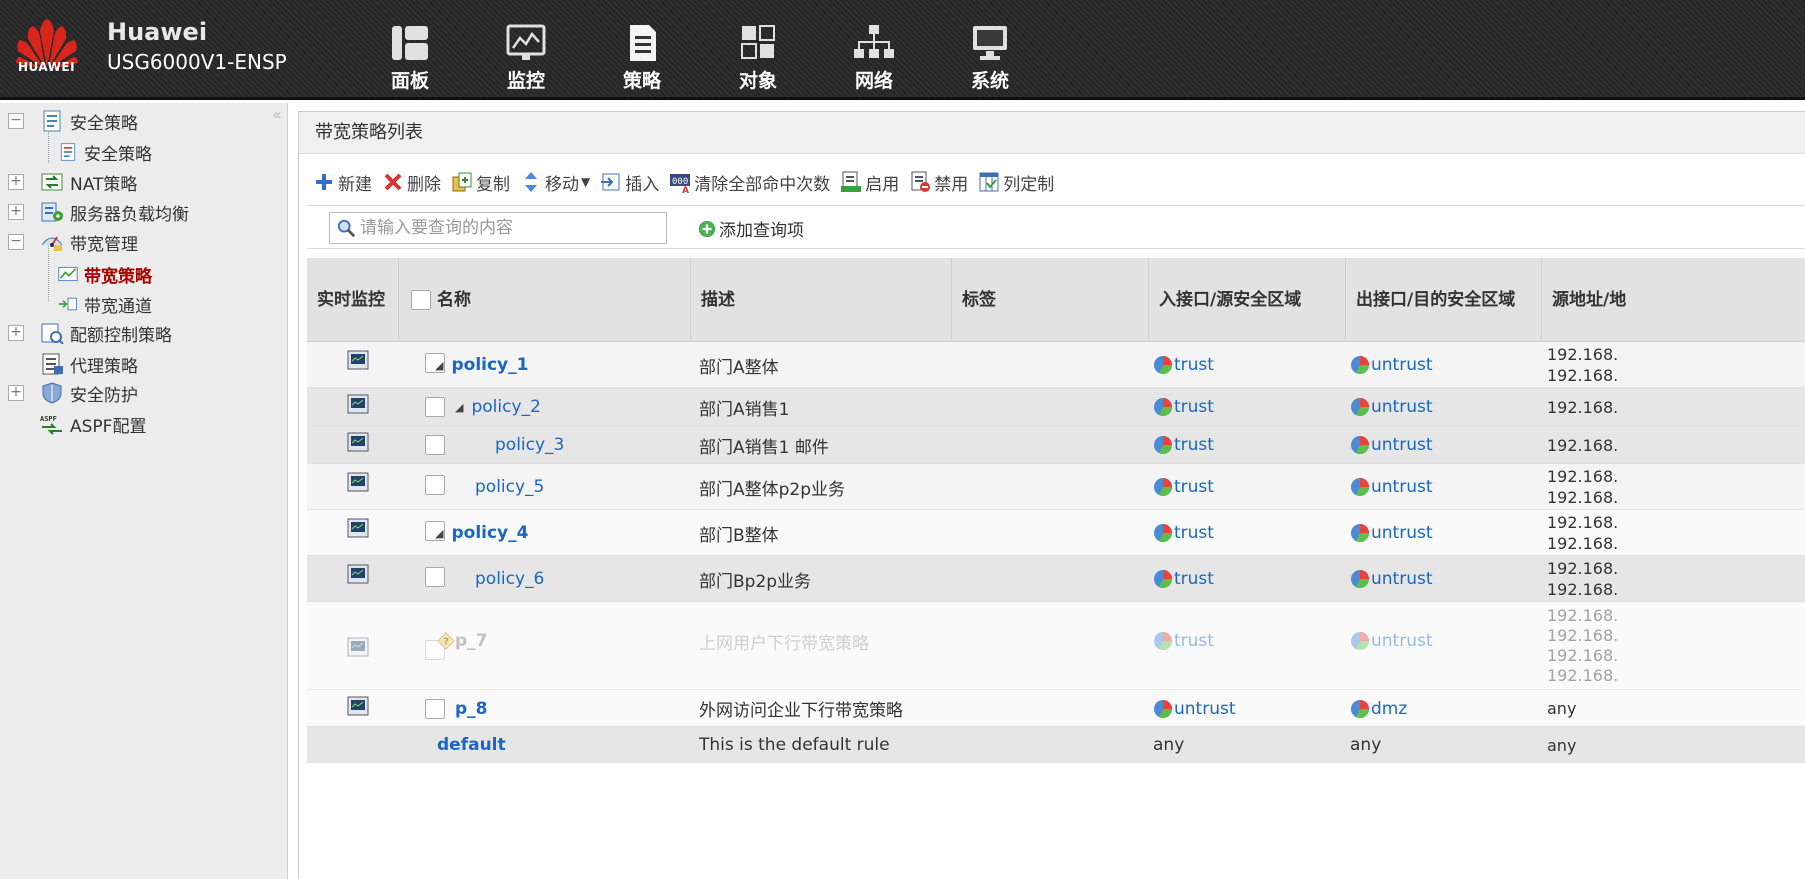 Image resolution: width=1805 pixels, height=879 pixels. I want to click on col-dst-zone: 出接口/目的安全区域, so click(1444, 300).